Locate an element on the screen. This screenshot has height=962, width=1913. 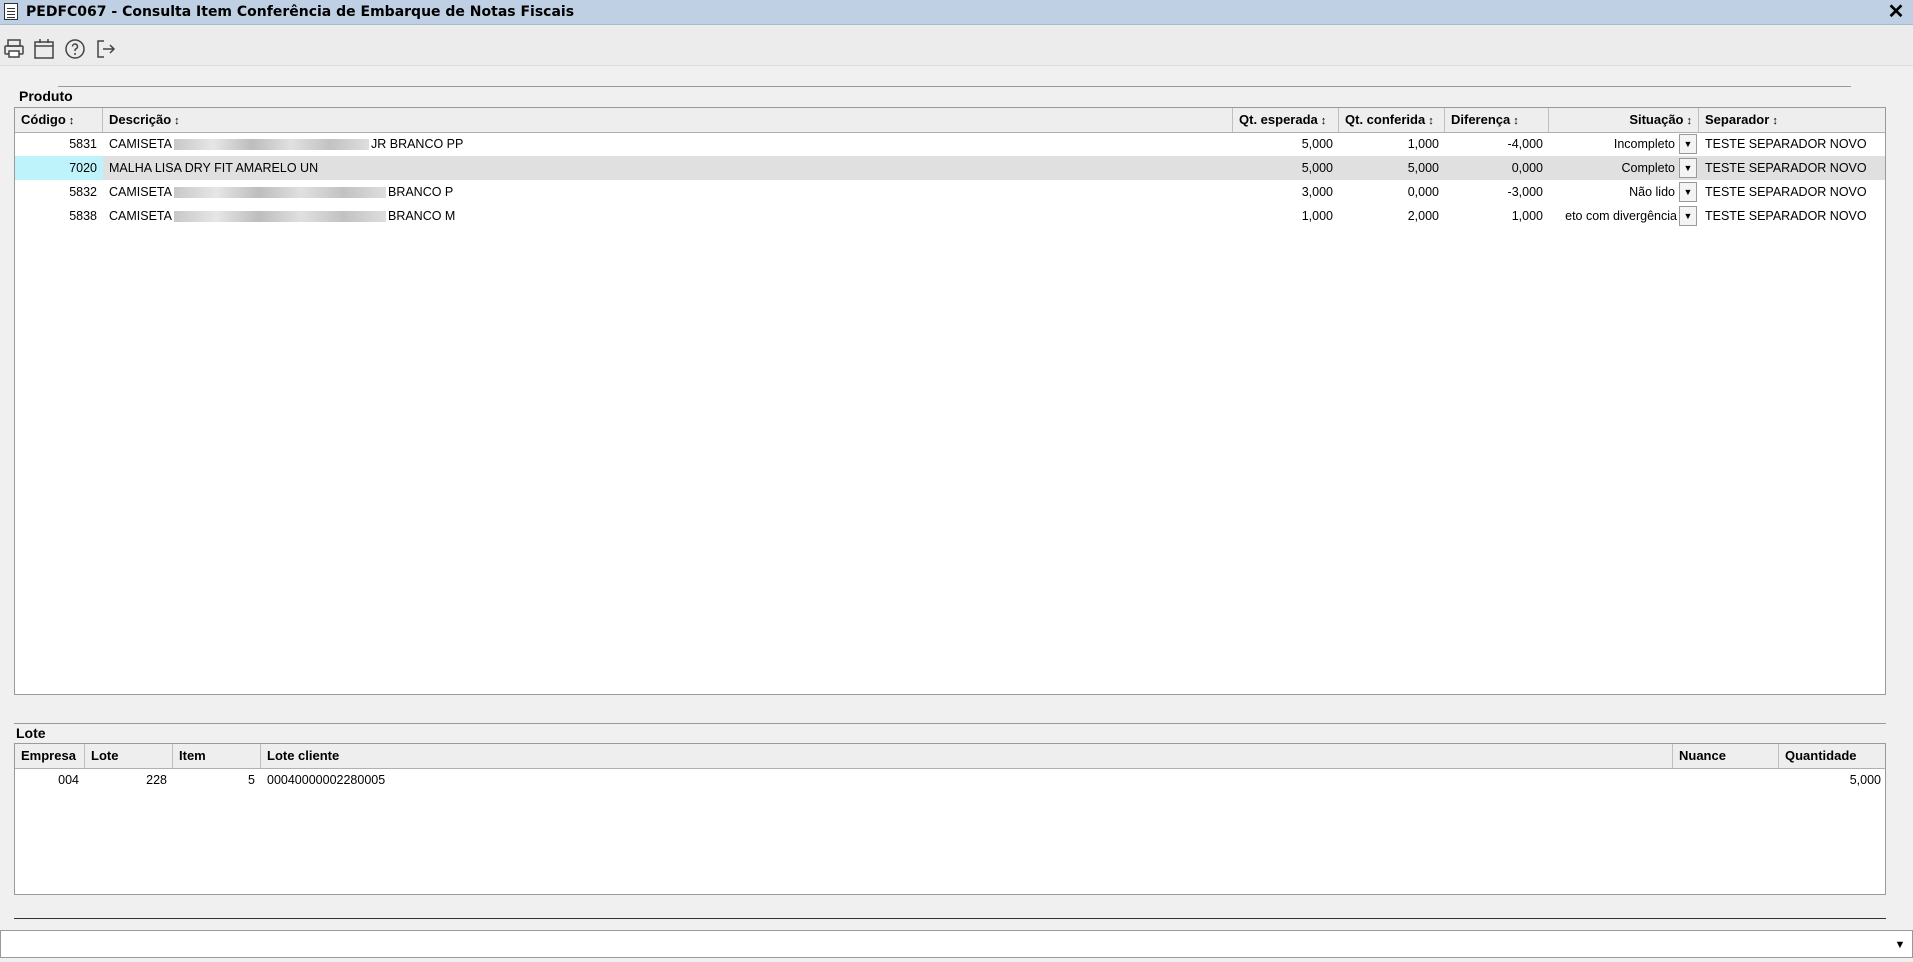
cell-lote-cliente: 00040000002280005 is located at coordinates (326, 780).